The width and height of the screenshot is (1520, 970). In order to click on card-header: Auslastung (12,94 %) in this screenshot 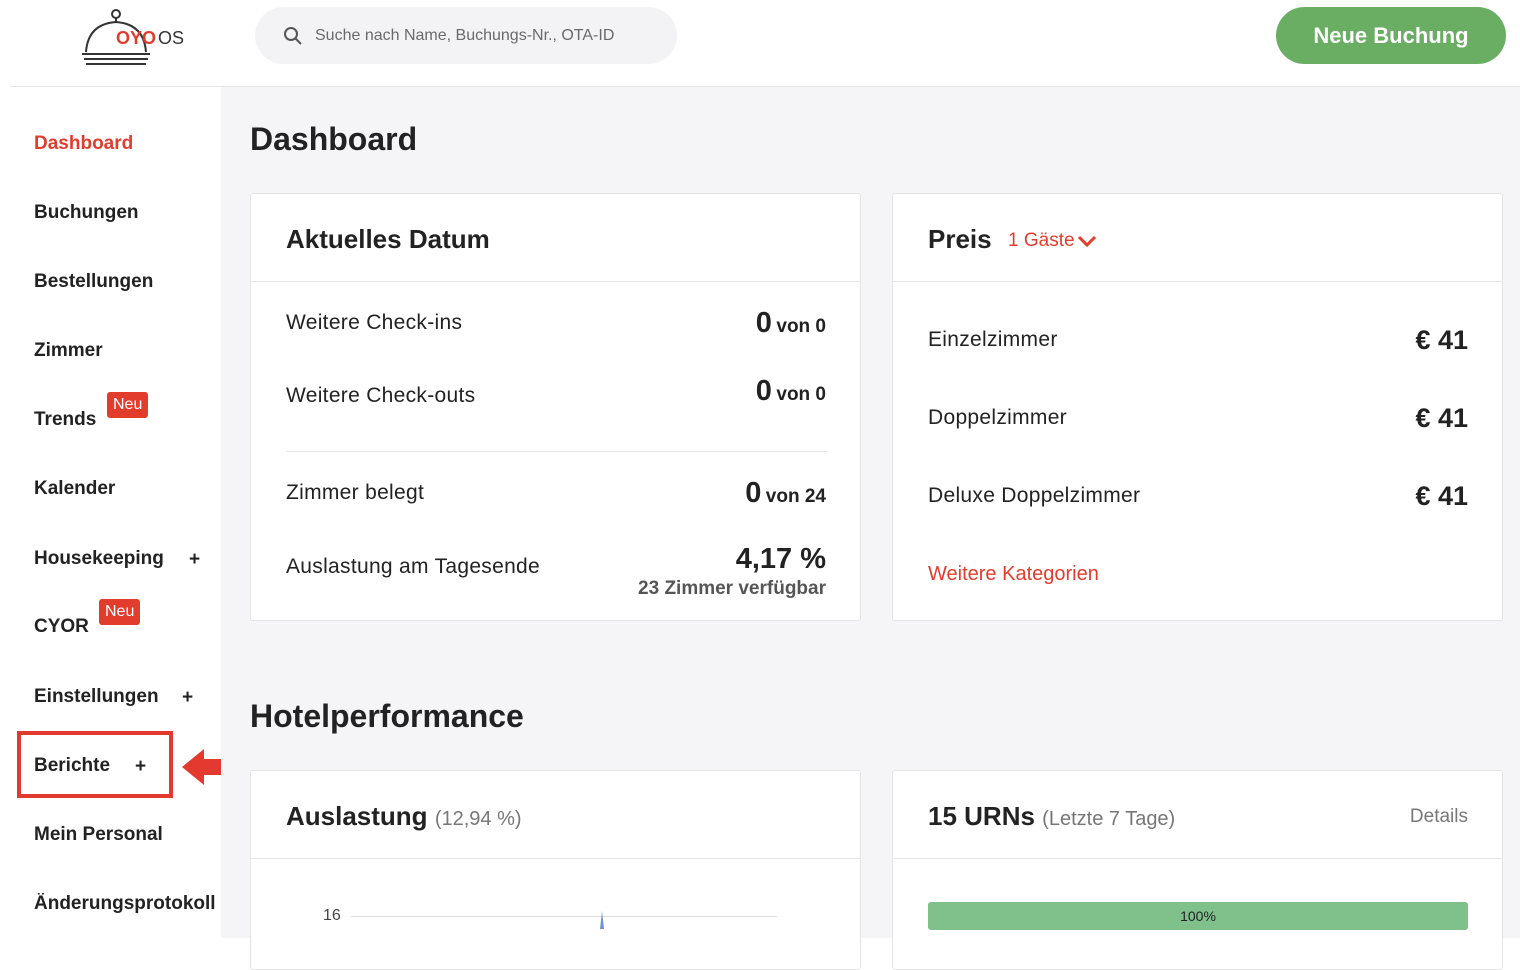, I will do `click(555, 815)`.